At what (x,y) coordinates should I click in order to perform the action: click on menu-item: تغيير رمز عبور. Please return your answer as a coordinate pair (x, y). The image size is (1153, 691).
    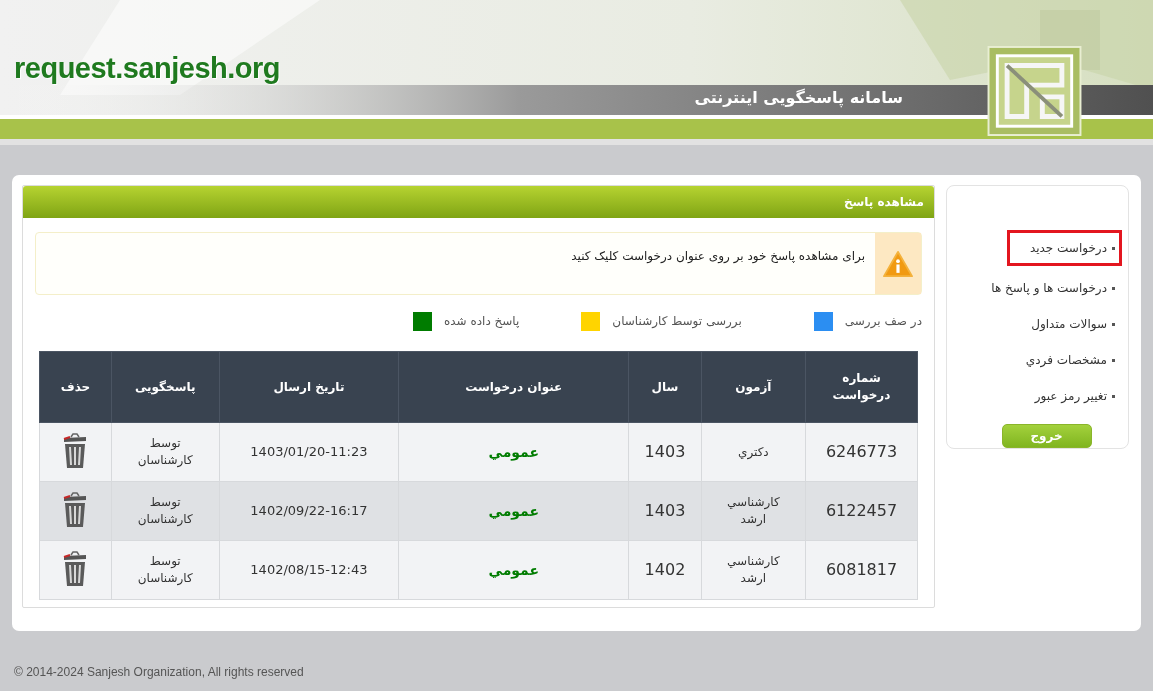
    Looking at the image, I should click on (1076, 396).